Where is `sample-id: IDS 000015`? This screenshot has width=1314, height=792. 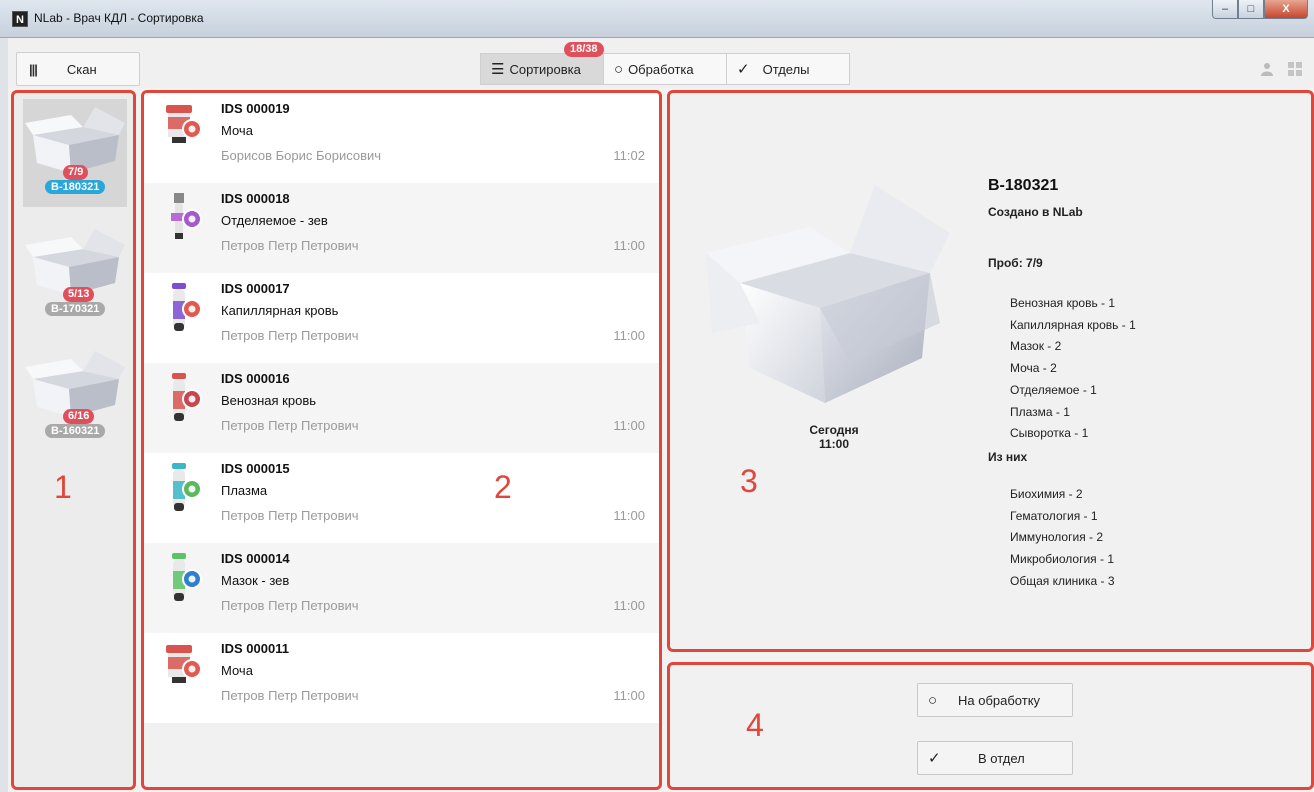 sample-id: IDS 000015 is located at coordinates (255, 468).